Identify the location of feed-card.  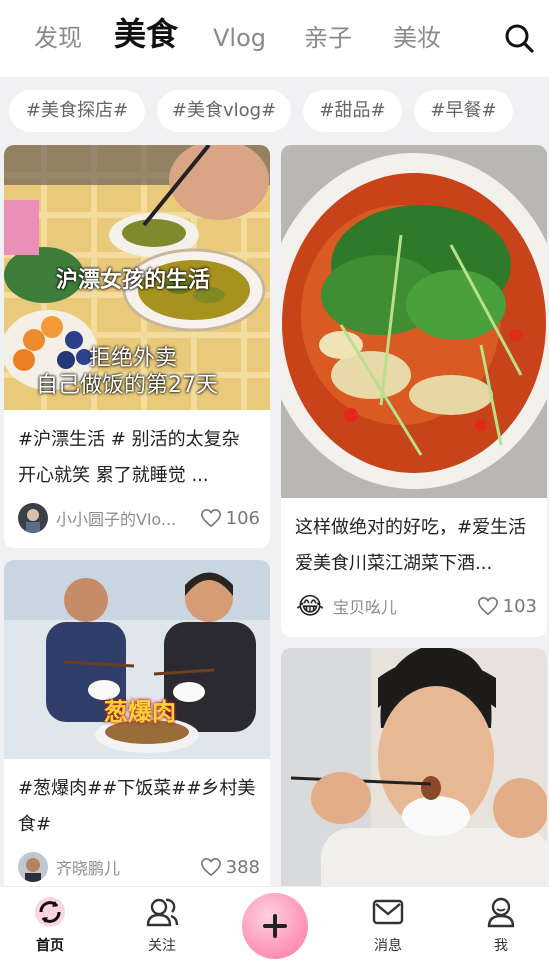
(414, 778).